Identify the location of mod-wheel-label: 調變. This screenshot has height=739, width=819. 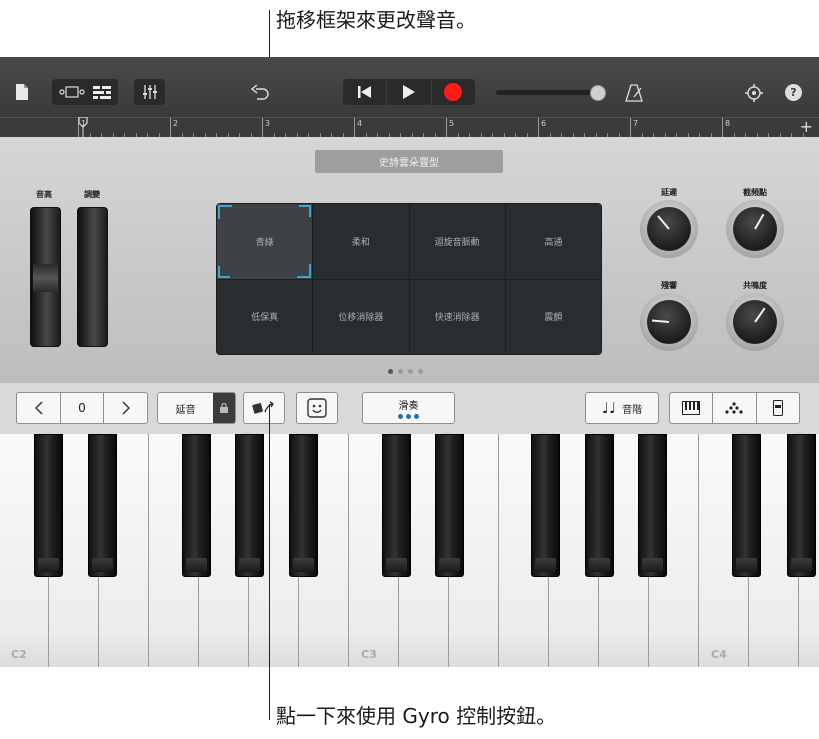
(92, 194).